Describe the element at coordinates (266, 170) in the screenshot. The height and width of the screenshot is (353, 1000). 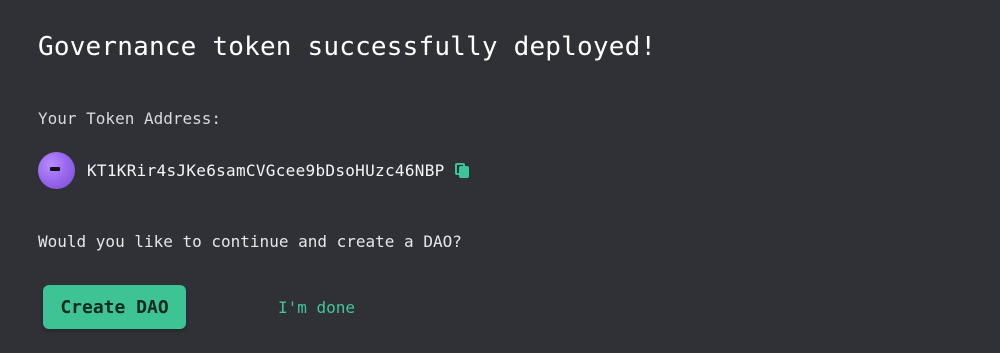
I see `token-address-value: KT1KRir4sJKe6samCVGcee9bDsoHUzc46NBP` at that location.